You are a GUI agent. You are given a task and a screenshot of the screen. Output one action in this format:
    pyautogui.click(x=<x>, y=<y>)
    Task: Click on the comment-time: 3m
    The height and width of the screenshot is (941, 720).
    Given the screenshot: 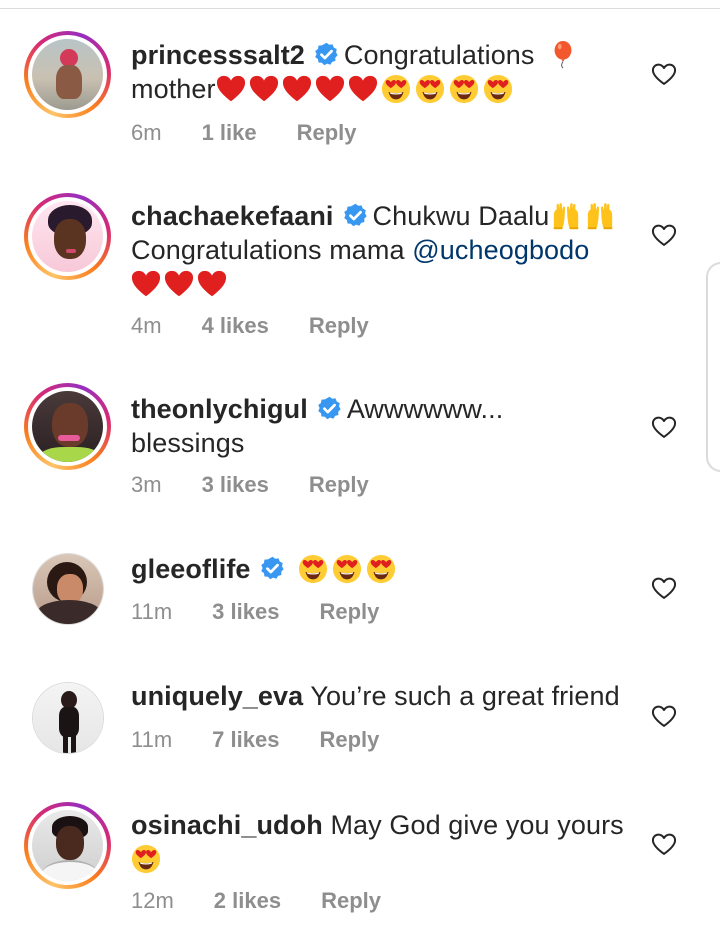 What is the action you would take?
    pyautogui.click(x=146, y=484)
    